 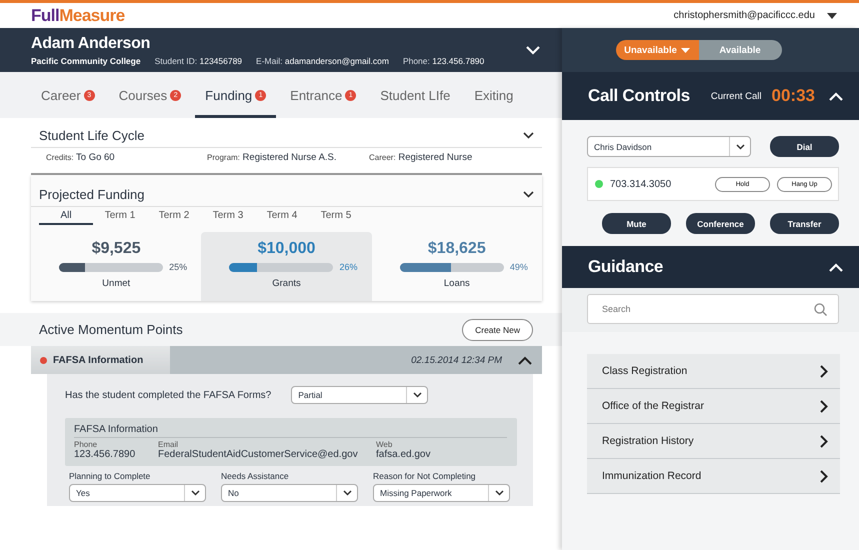 What do you see at coordinates (403, 454) in the screenshot?
I see `info-value: fafsa.ed.gov` at bounding box center [403, 454].